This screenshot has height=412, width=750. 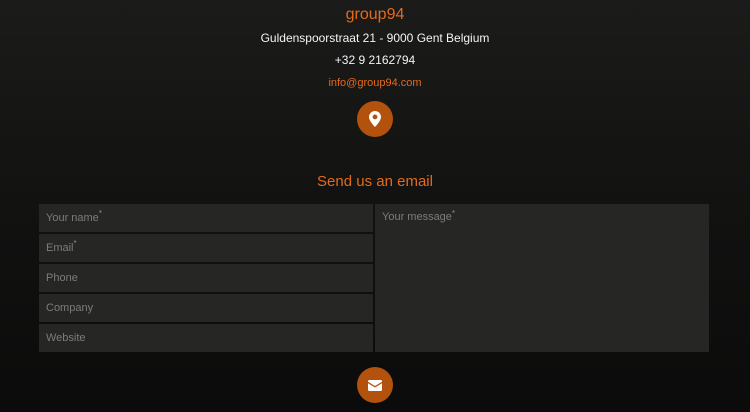 What do you see at coordinates (206, 218) in the screenshot?
I see `name-input: Your name*` at bounding box center [206, 218].